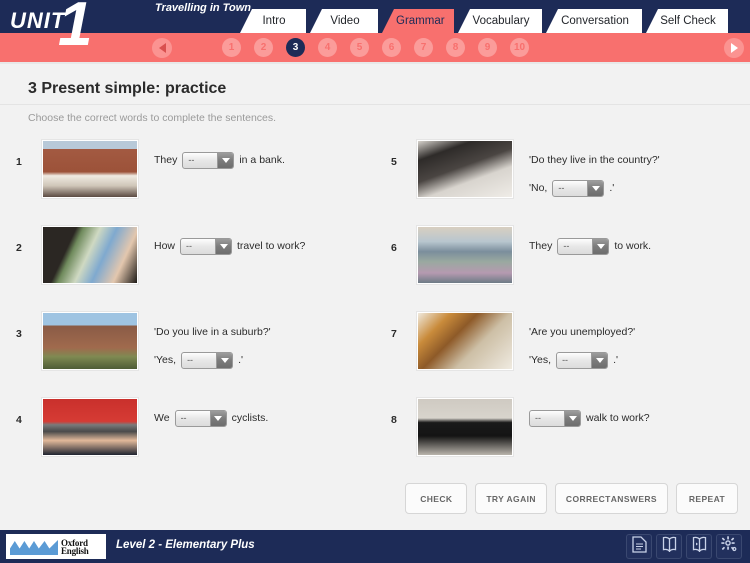 Image resolution: width=750 pixels, height=563 pixels. Describe the element at coordinates (344, 21) in the screenshot. I see `tab-video: Video` at that location.